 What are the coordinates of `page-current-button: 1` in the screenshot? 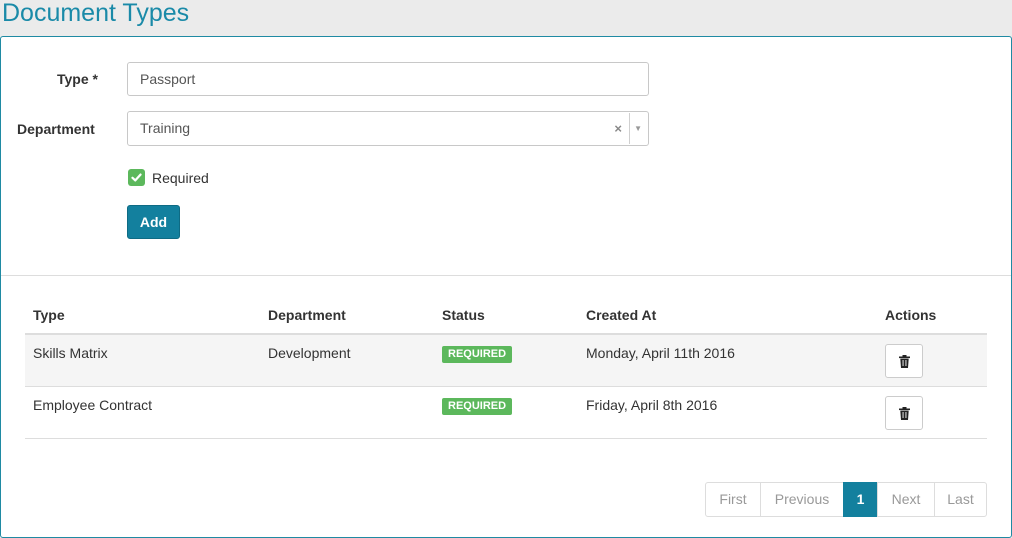 It's located at (860, 499).